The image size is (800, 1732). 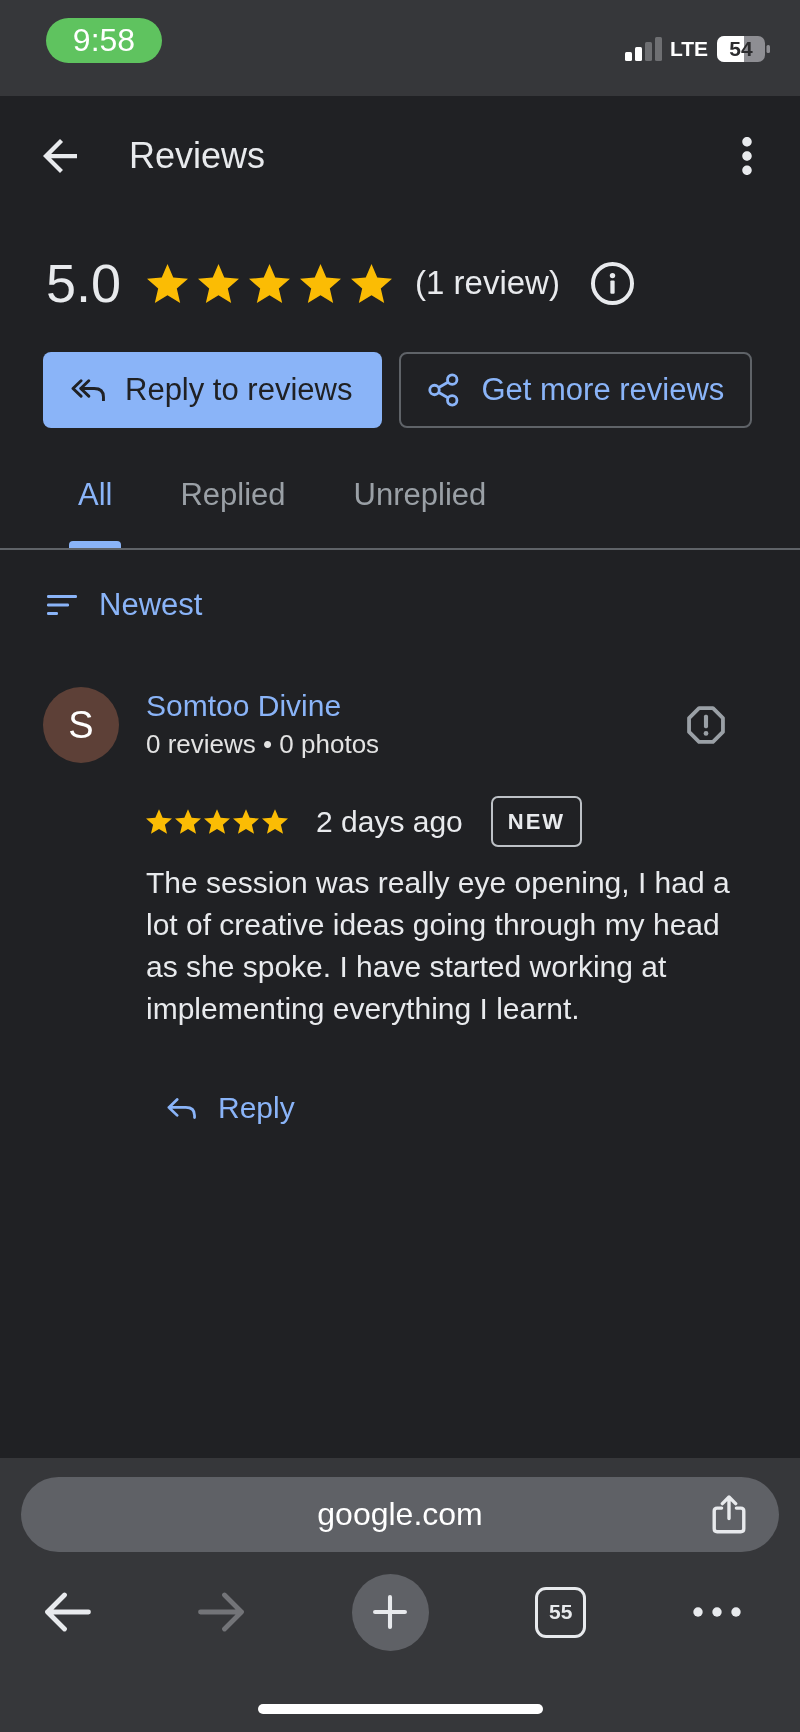 I want to click on browser-forward-button, so click(x=221, y=1612).